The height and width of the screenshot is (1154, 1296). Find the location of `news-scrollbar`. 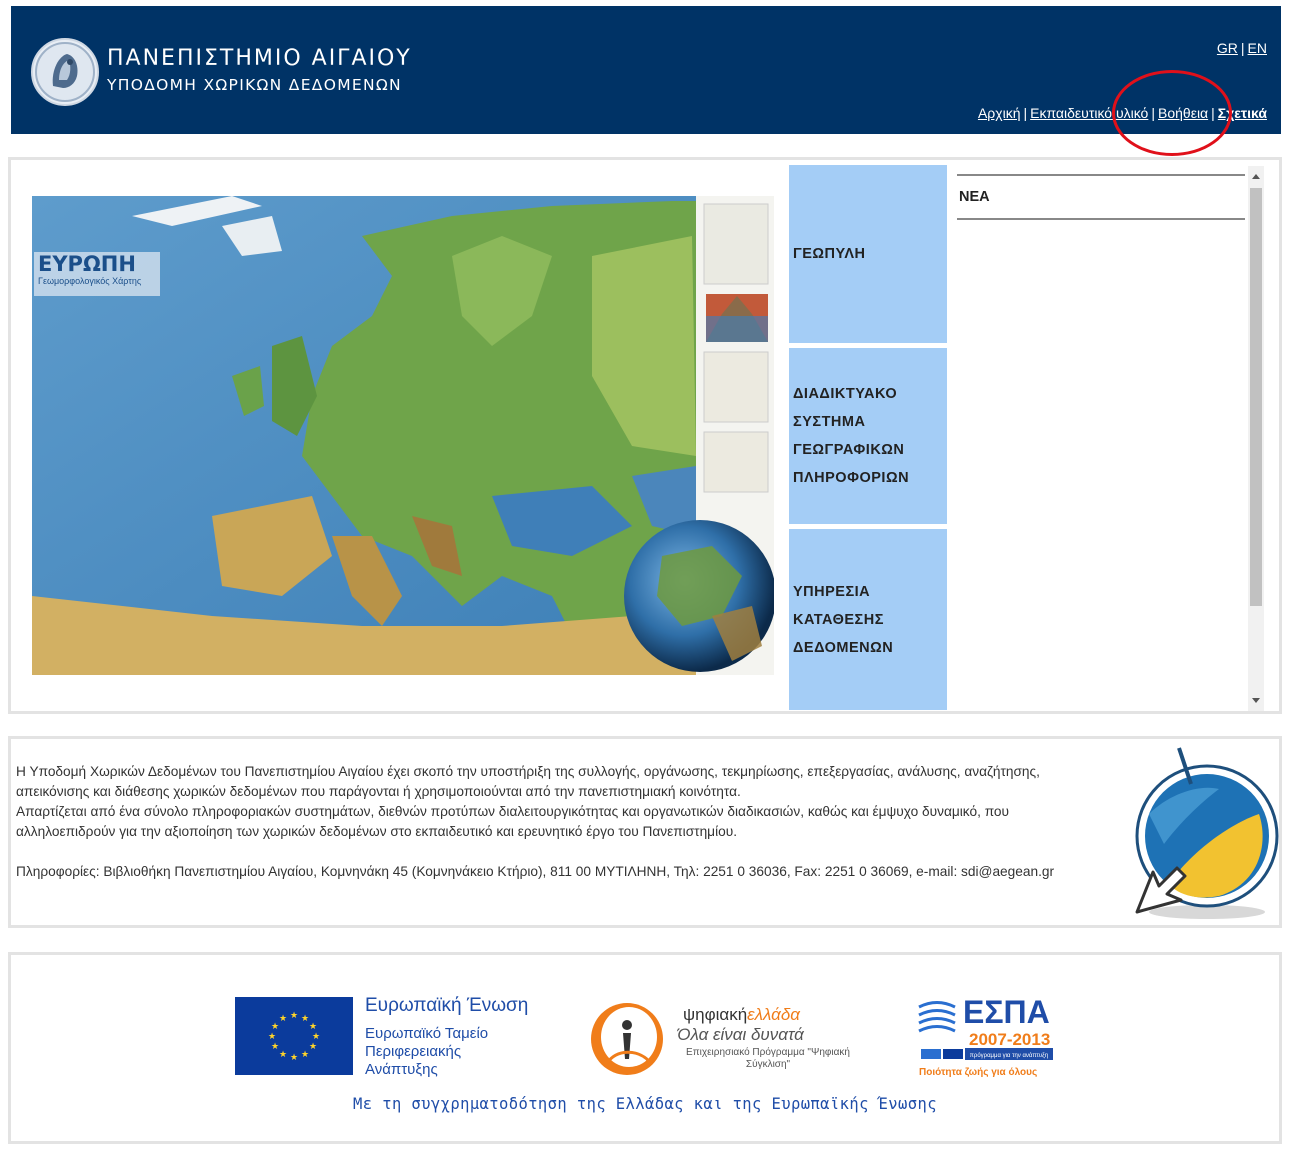

news-scrollbar is located at coordinates (1256, 438).